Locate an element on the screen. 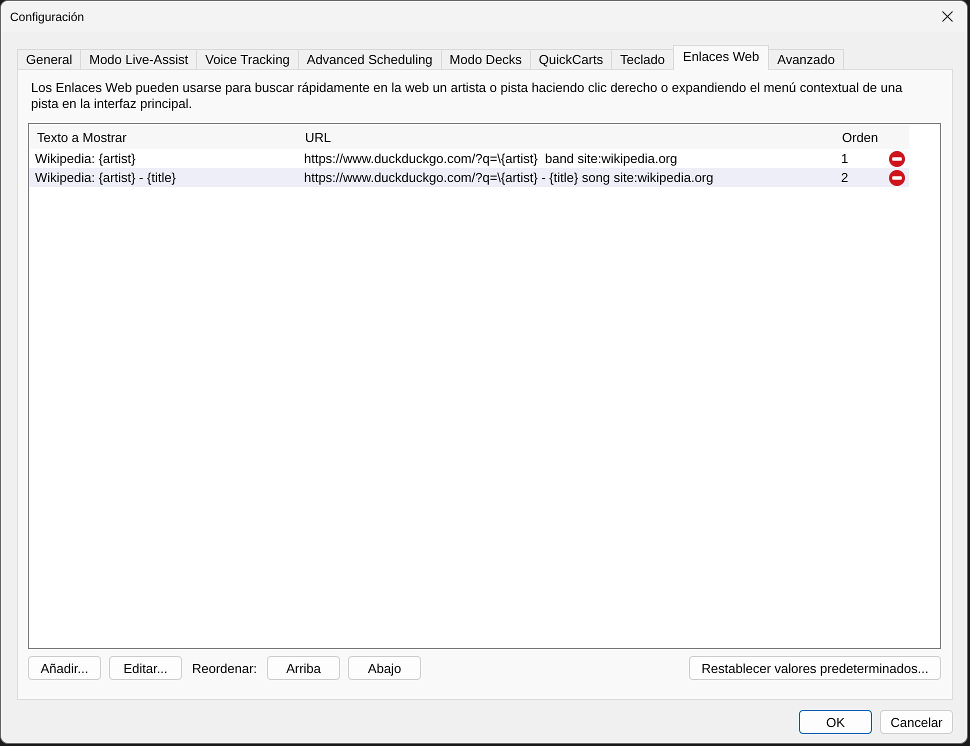 The image size is (970, 746). tab: Avanzado is located at coordinates (806, 59).